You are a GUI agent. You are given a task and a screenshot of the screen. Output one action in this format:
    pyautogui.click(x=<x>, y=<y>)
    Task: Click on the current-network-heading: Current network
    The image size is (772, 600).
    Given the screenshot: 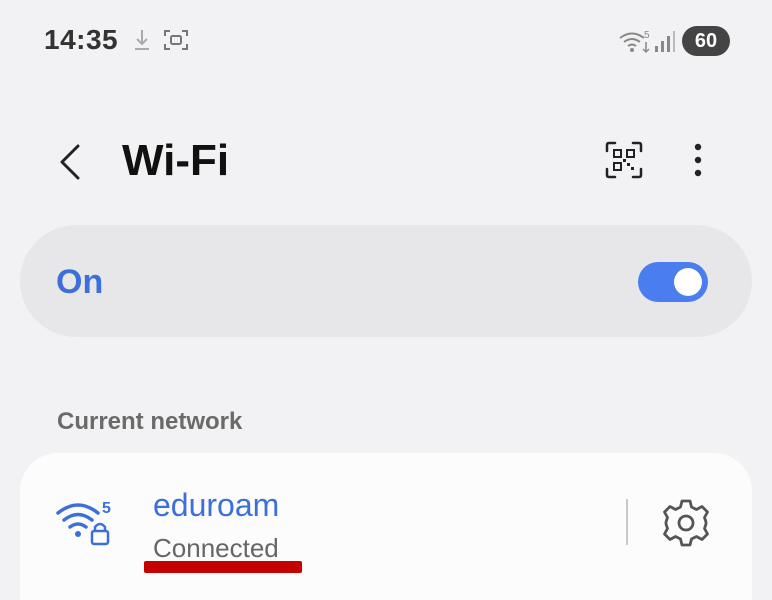 What is the action you would take?
    pyautogui.click(x=150, y=421)
    